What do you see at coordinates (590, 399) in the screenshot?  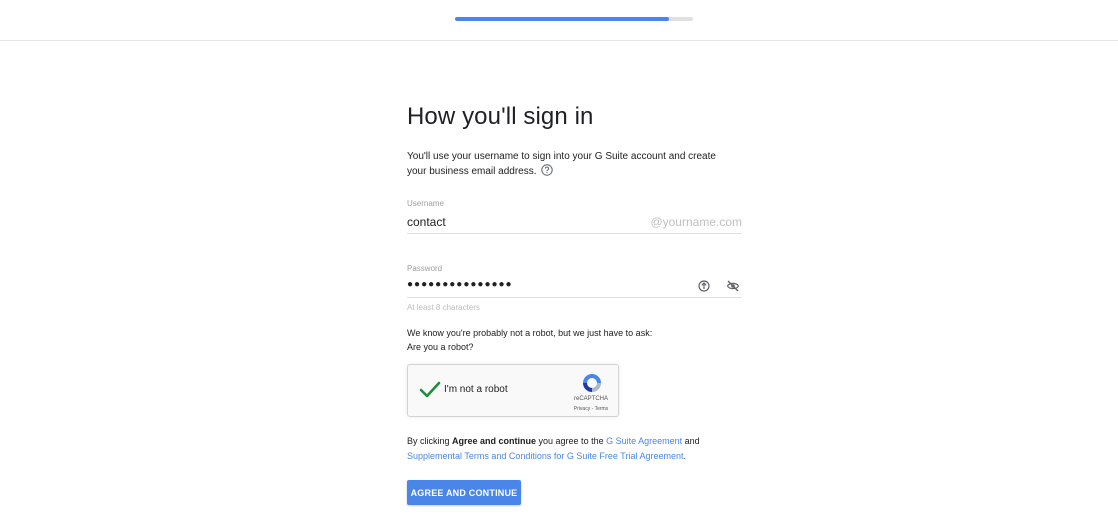 I see `captcha-brand: reCAPTCHA` at bounding box center [590, 399].